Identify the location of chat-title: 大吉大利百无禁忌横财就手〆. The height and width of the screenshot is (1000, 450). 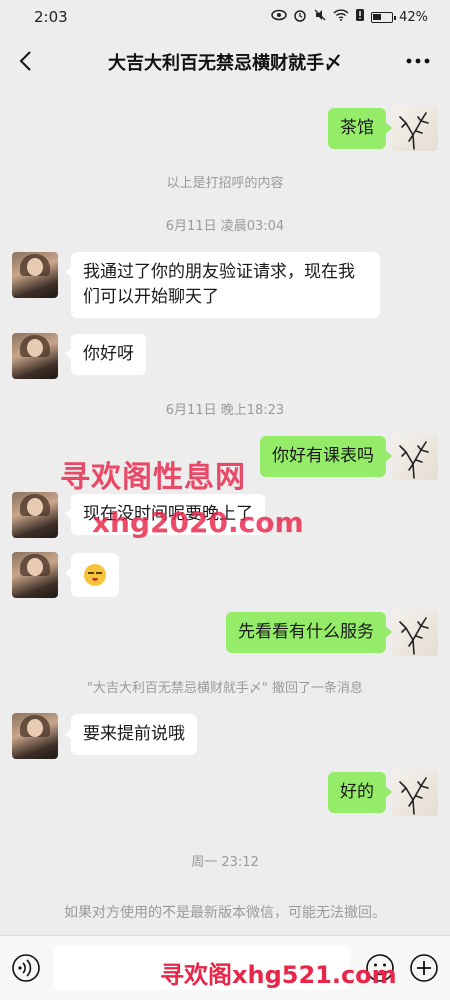
(225, 63).